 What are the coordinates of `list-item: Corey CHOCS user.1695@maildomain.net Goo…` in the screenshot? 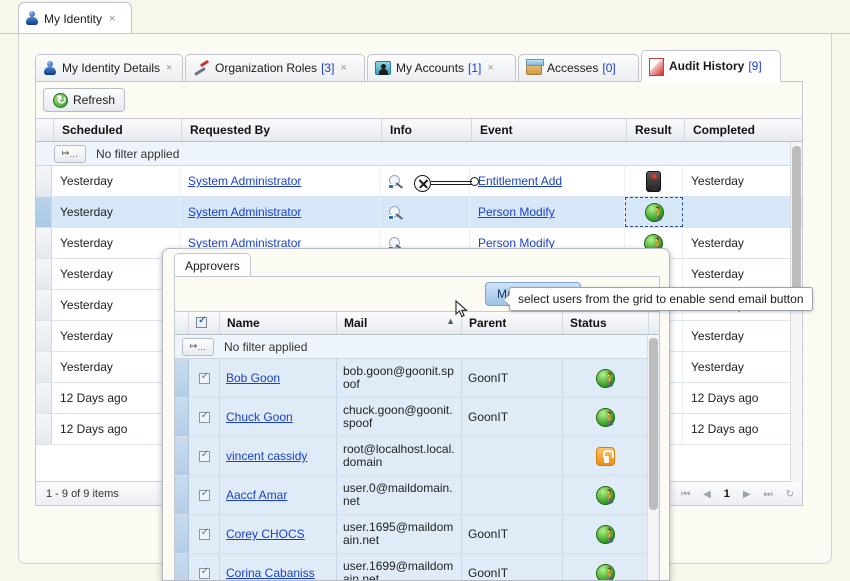 It's located at (417, 534).